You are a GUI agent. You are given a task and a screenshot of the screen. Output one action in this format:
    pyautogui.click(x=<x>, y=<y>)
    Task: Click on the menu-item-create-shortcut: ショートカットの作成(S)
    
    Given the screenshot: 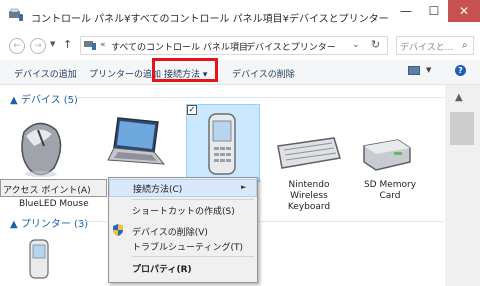 What is the action you would take?
    pyautogui.click(x=183, y=210)
    